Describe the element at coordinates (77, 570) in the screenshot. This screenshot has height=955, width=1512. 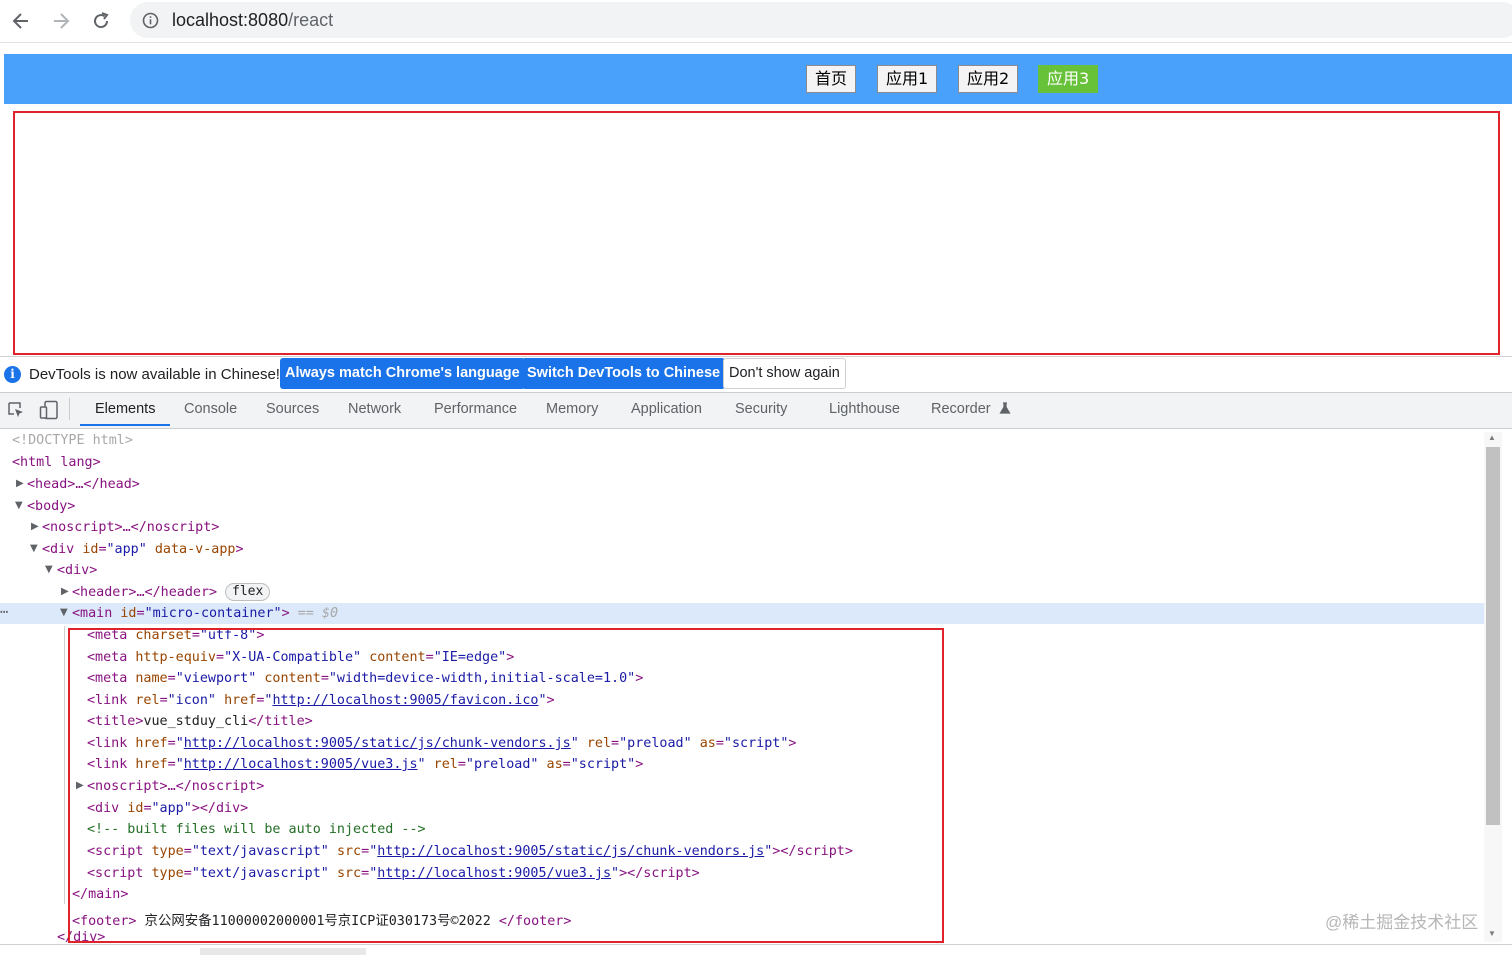
I see `node-div: <div>` at that location.